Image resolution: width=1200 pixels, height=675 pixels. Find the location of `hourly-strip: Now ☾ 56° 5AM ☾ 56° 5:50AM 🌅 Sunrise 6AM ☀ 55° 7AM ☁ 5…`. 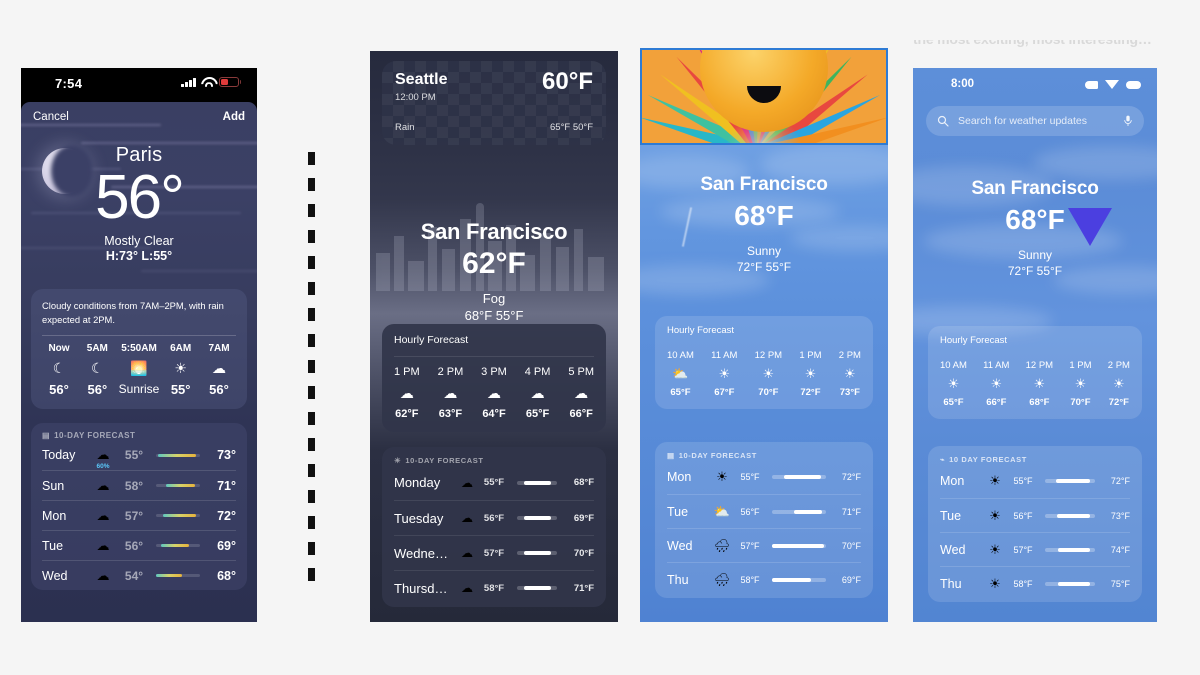

hourly-strip: Now ☾ 56° 5AM ☾ 56° 5:50AM 🌅 Sunrise 6AM ☀ 55° 7AM ☁ 5… is located at coordinates (139, 370).